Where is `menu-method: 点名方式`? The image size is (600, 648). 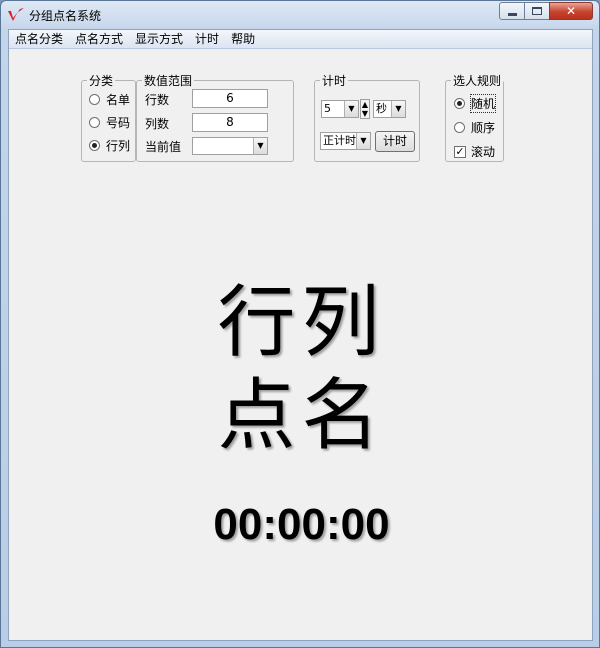
menu-method: 点名方式 is located at coordinates (99, 39).